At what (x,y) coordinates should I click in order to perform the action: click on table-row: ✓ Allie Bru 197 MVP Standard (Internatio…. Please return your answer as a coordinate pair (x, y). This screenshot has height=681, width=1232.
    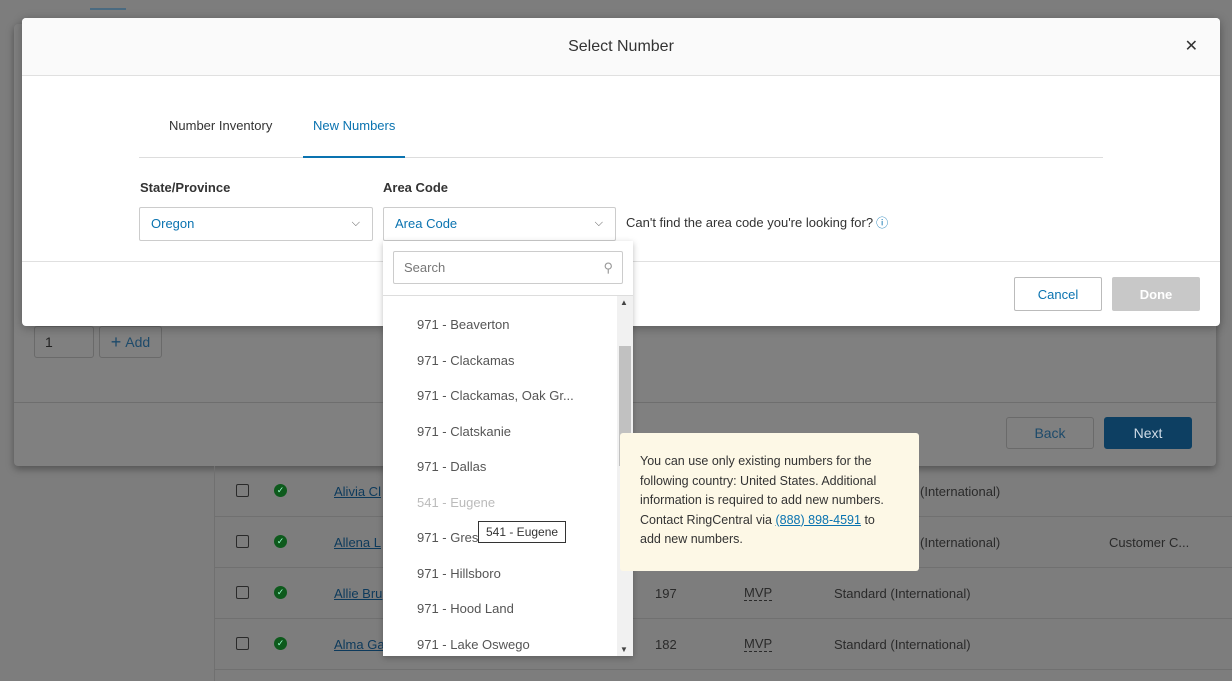
    Looking at the image, I should click on (723, 593).